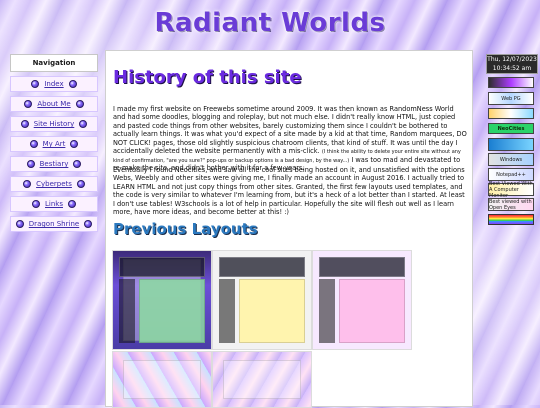  I want to click on badge-notepad: Notepad++, so click(511, 174).